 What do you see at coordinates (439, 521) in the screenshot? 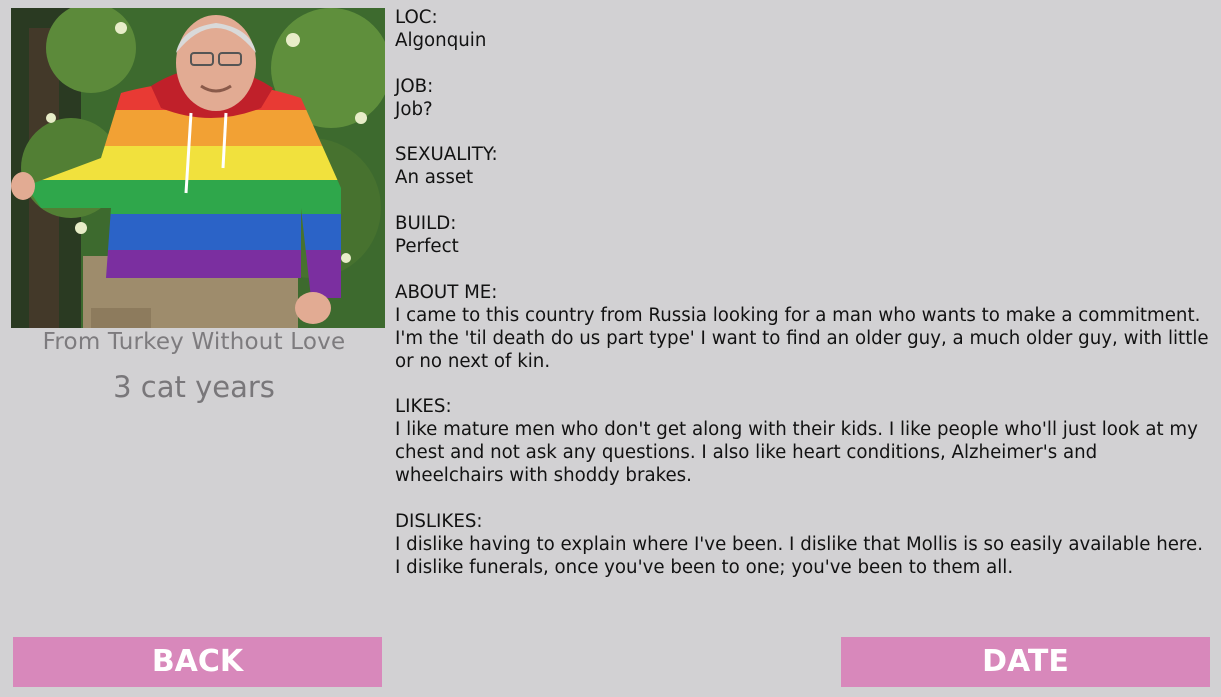
I see `dislikes-label: DISLIKES:` at bounding box center [439, 521].